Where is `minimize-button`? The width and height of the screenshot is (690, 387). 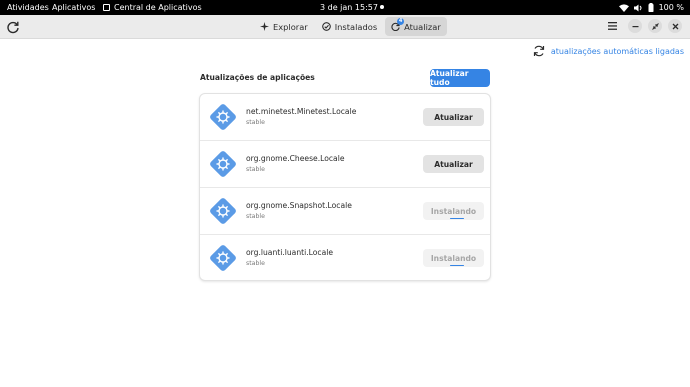
minimize-button is located at coordinates (635, 26).